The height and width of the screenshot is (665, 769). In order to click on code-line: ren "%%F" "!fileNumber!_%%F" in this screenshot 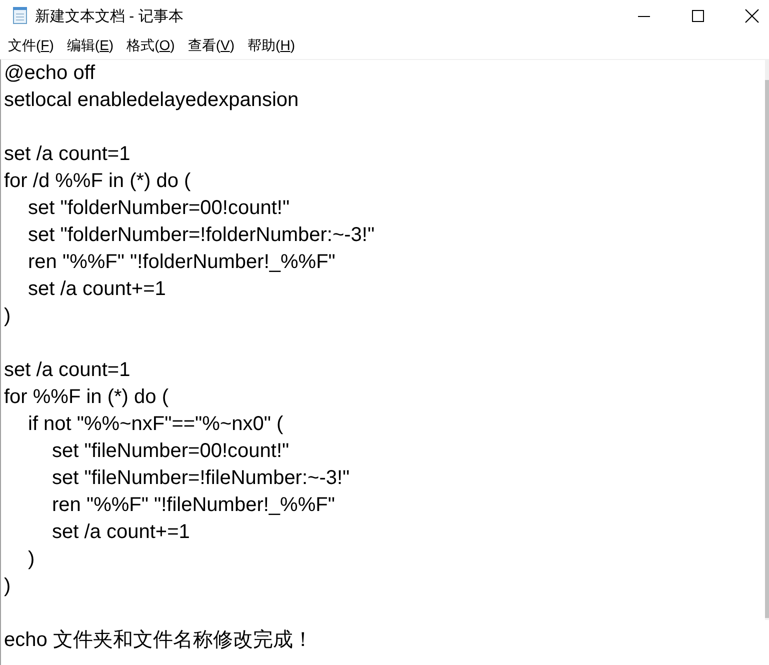, I will do `click(193, 505)`.